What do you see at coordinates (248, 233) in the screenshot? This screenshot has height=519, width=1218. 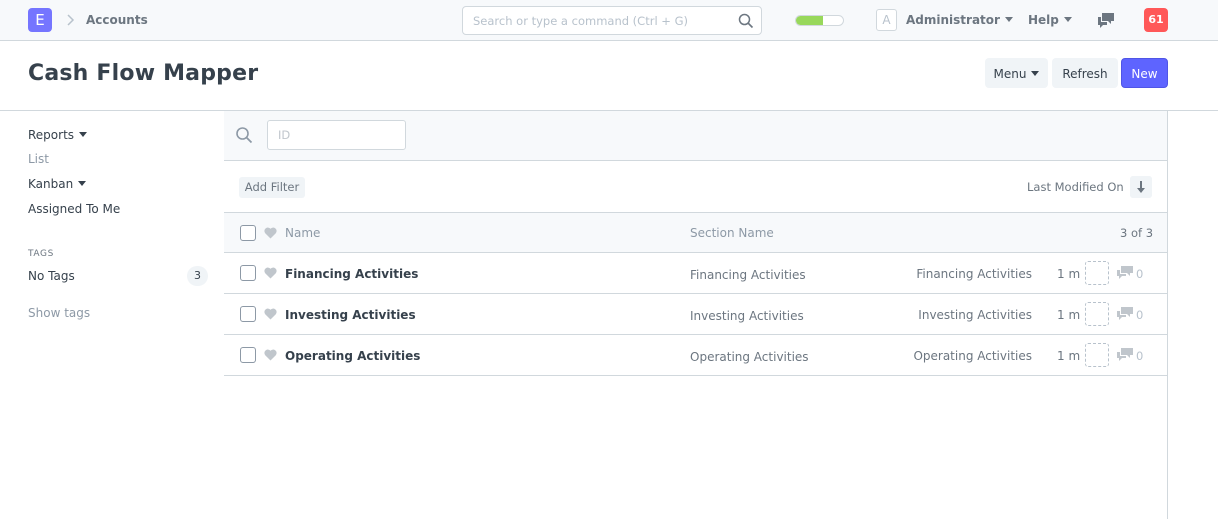 I see `select-all-checkbox` at bounding box center [248, 233].